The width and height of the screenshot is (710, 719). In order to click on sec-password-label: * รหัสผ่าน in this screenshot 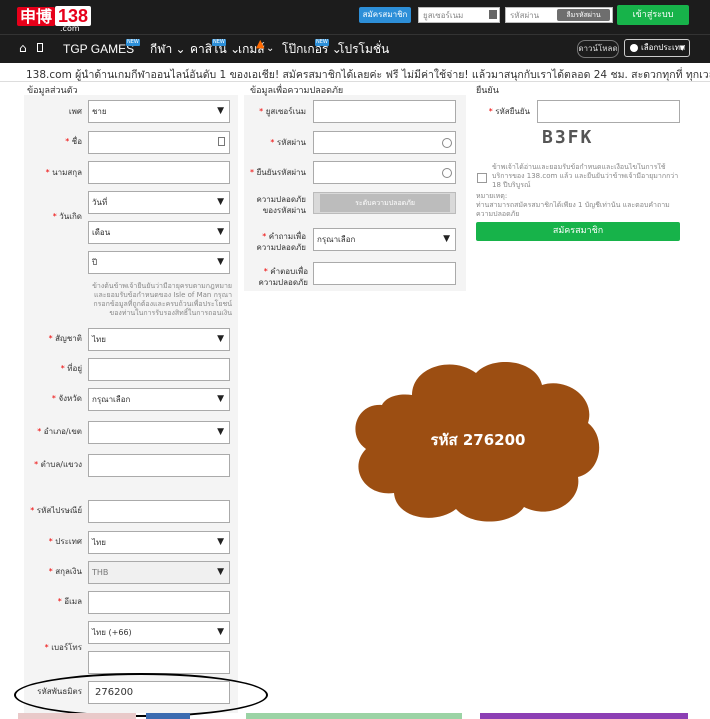, I will do `click(288, 142)`.